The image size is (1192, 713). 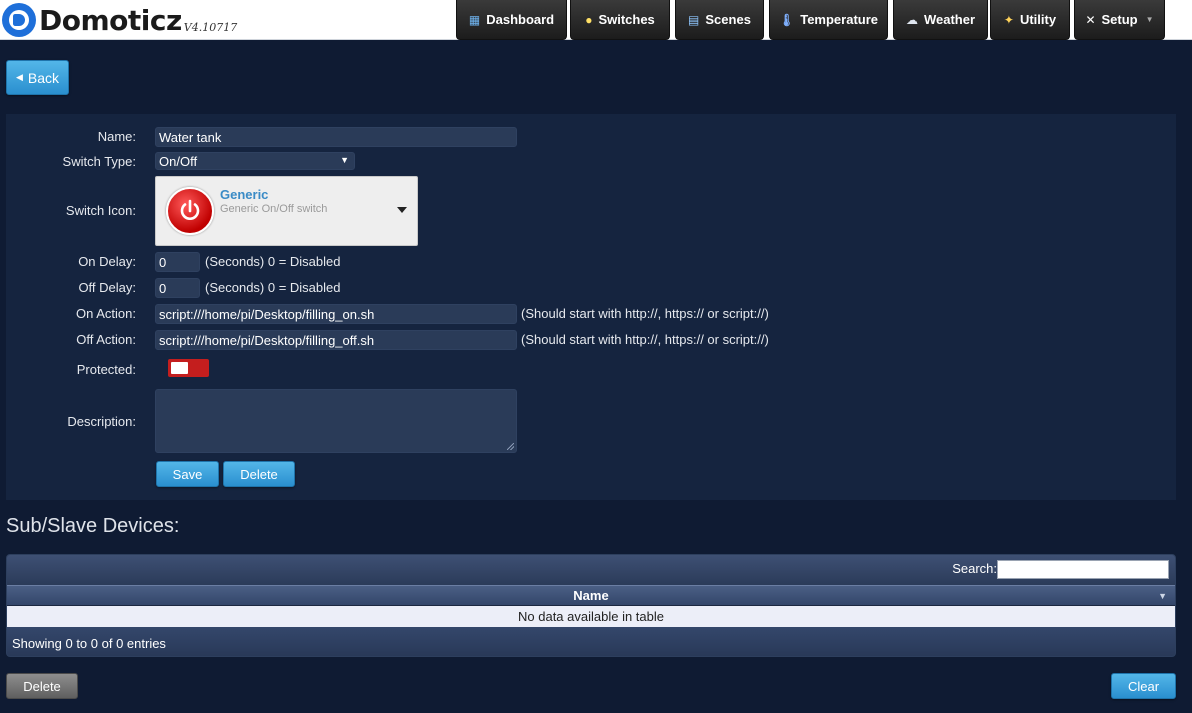 I want to click on switch-type-label: Switch Type:, so click(x=99, y=161).